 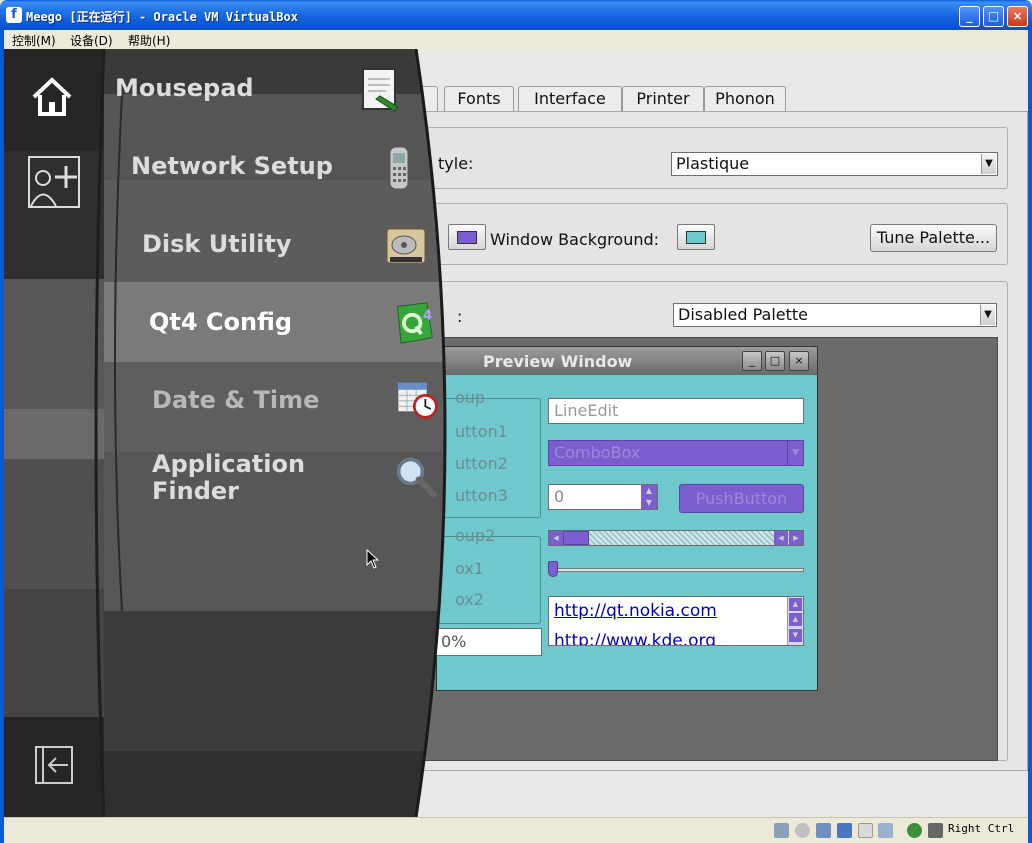 What do you see at coordinates (597, 452) in the screenshot?
I see `combo-box-text: ComboBox` at bounding box center [597, 452].